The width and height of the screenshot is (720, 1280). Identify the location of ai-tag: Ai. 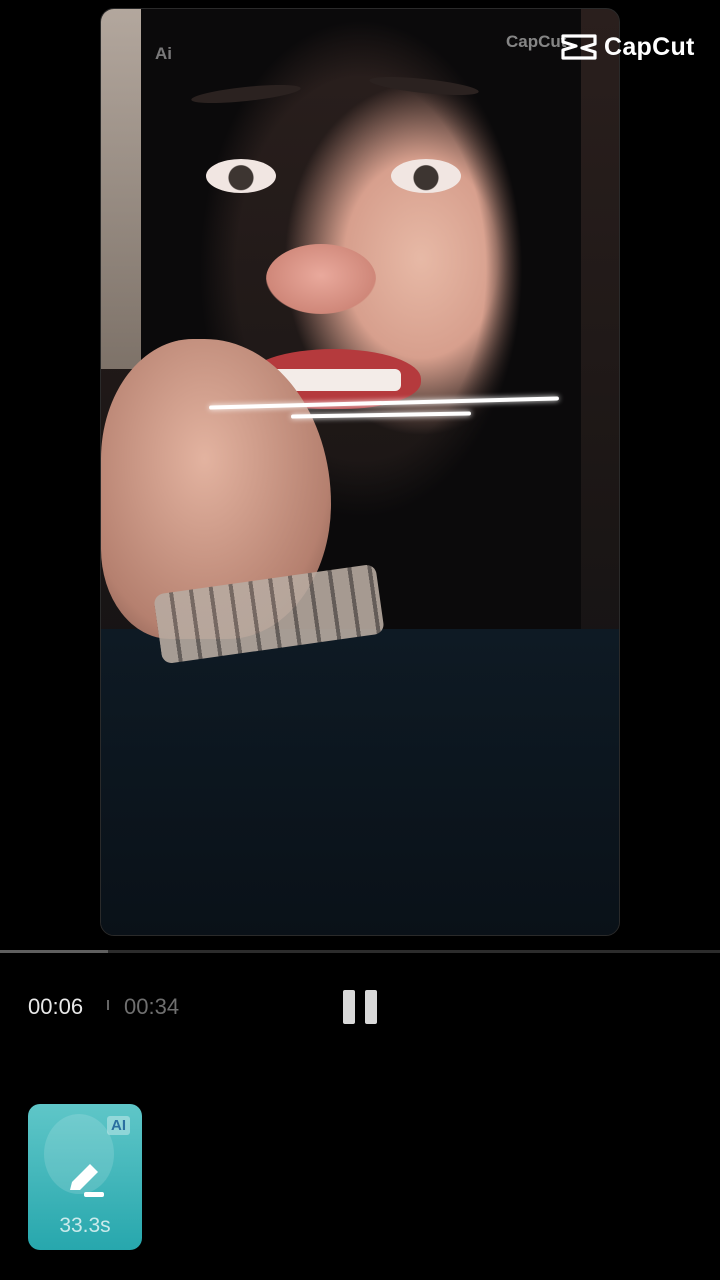
(163, 53).